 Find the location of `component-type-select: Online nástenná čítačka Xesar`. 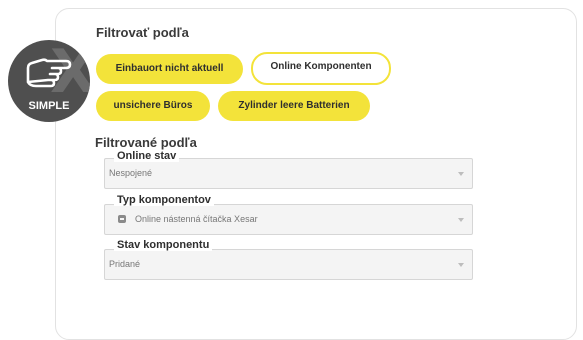

component-type-select: Online nástenná čítačka Xesar is located at coordinates (288, 219).